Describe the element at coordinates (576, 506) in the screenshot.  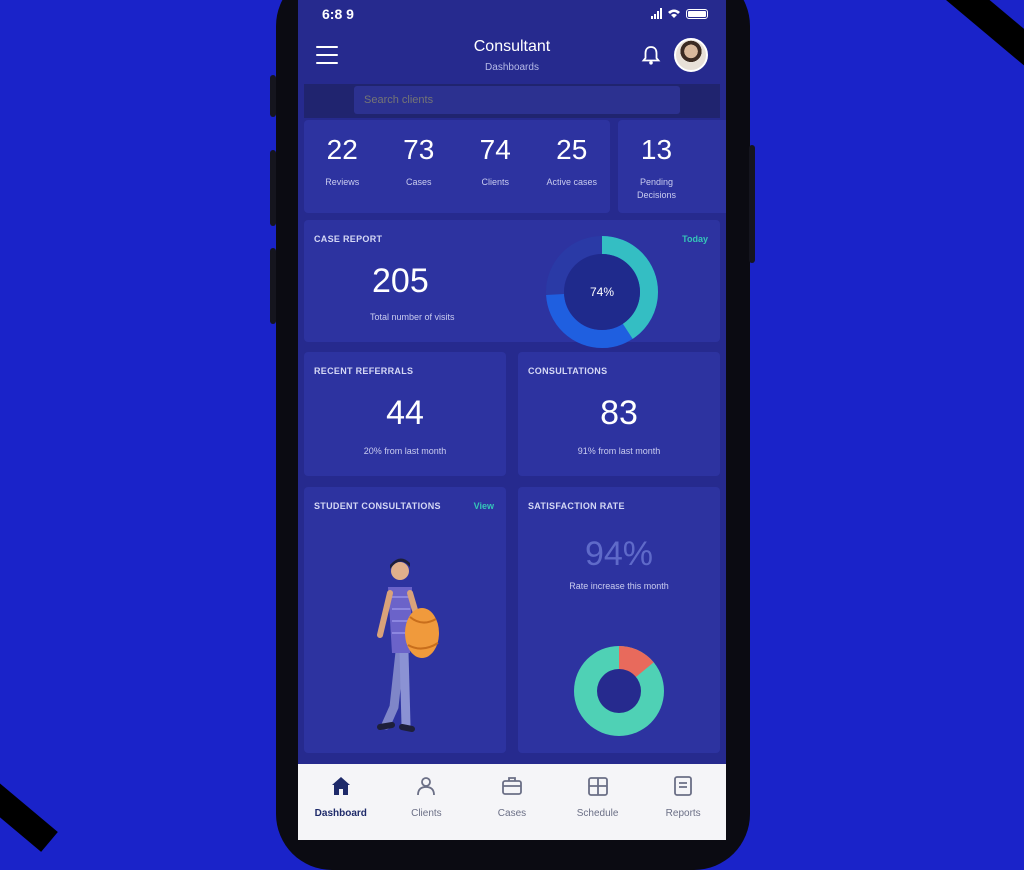
I see `satisfaction-card-title: Satisfaction Rate` at that location.